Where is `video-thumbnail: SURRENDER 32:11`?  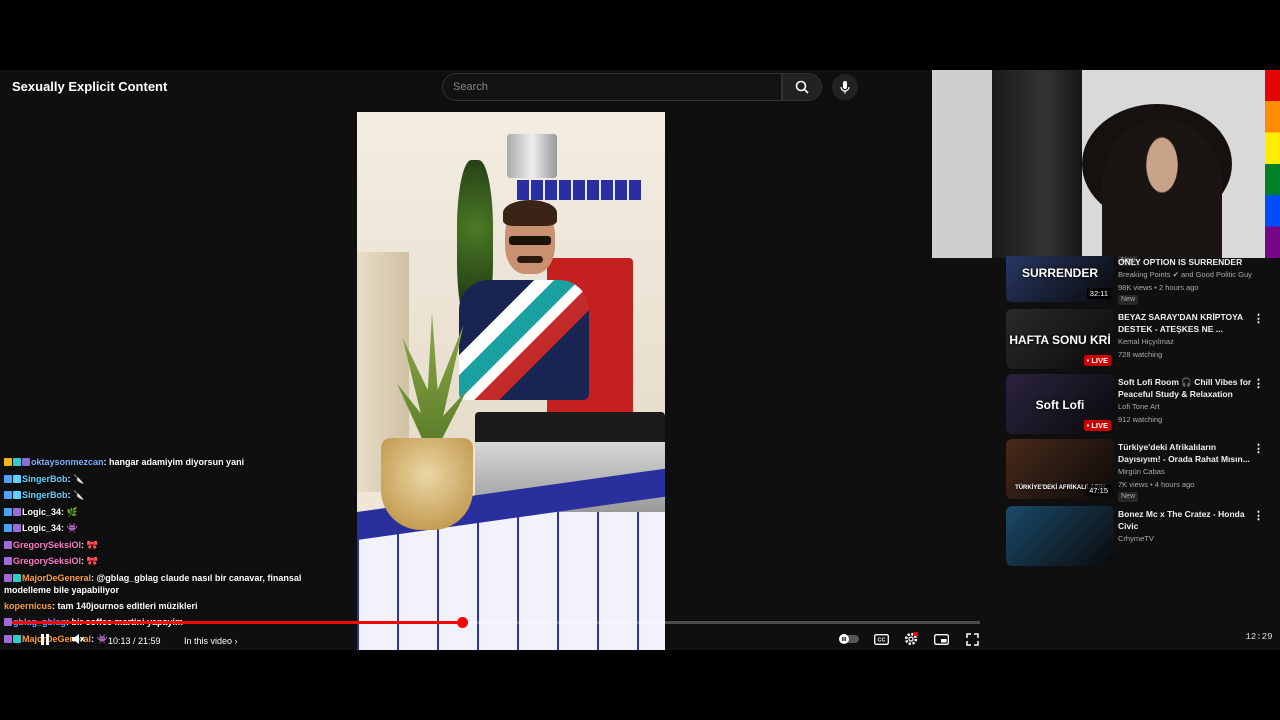
video-thumbnail: SURRENDER 32:11 is located at coordinates (1060, 279).